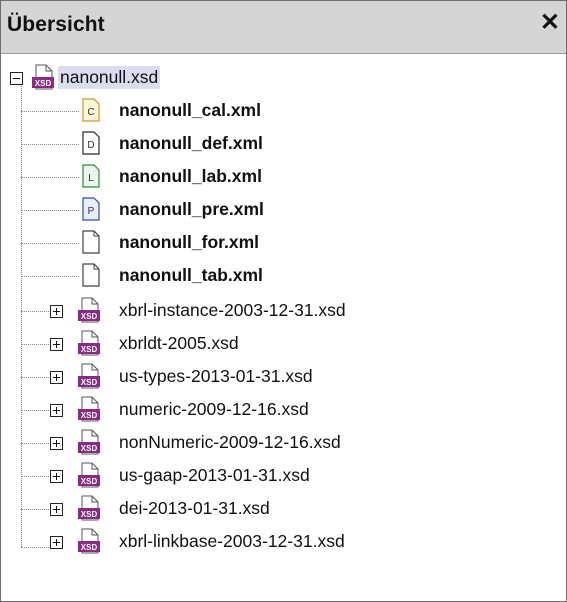 The width and height of the screenshot is (567, 602). Describe the element at coordinates (90, 145) in the screenshot. I see `svg-text: D` at that location.